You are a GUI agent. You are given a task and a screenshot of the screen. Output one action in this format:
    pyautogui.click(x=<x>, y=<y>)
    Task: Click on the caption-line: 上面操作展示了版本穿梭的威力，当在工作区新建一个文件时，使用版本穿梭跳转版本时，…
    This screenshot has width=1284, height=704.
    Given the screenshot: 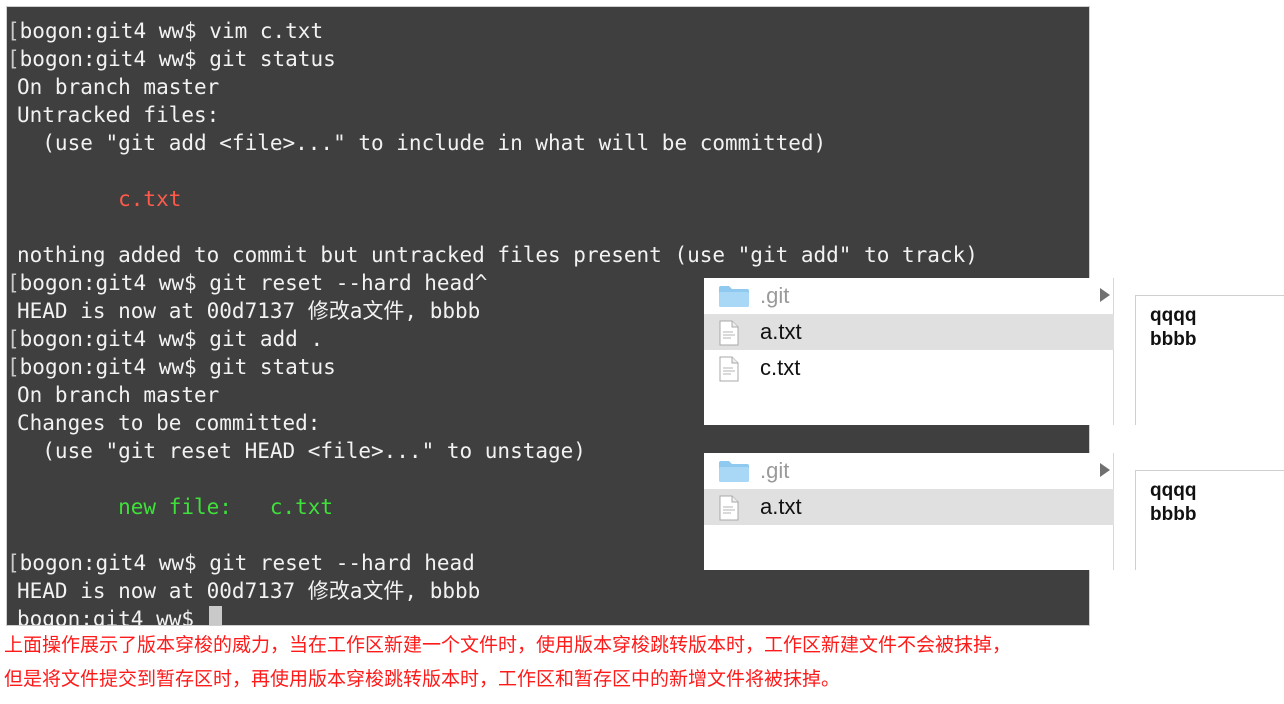 What is the action you would take?
    pyautogui.click(x=508, y=645)
    